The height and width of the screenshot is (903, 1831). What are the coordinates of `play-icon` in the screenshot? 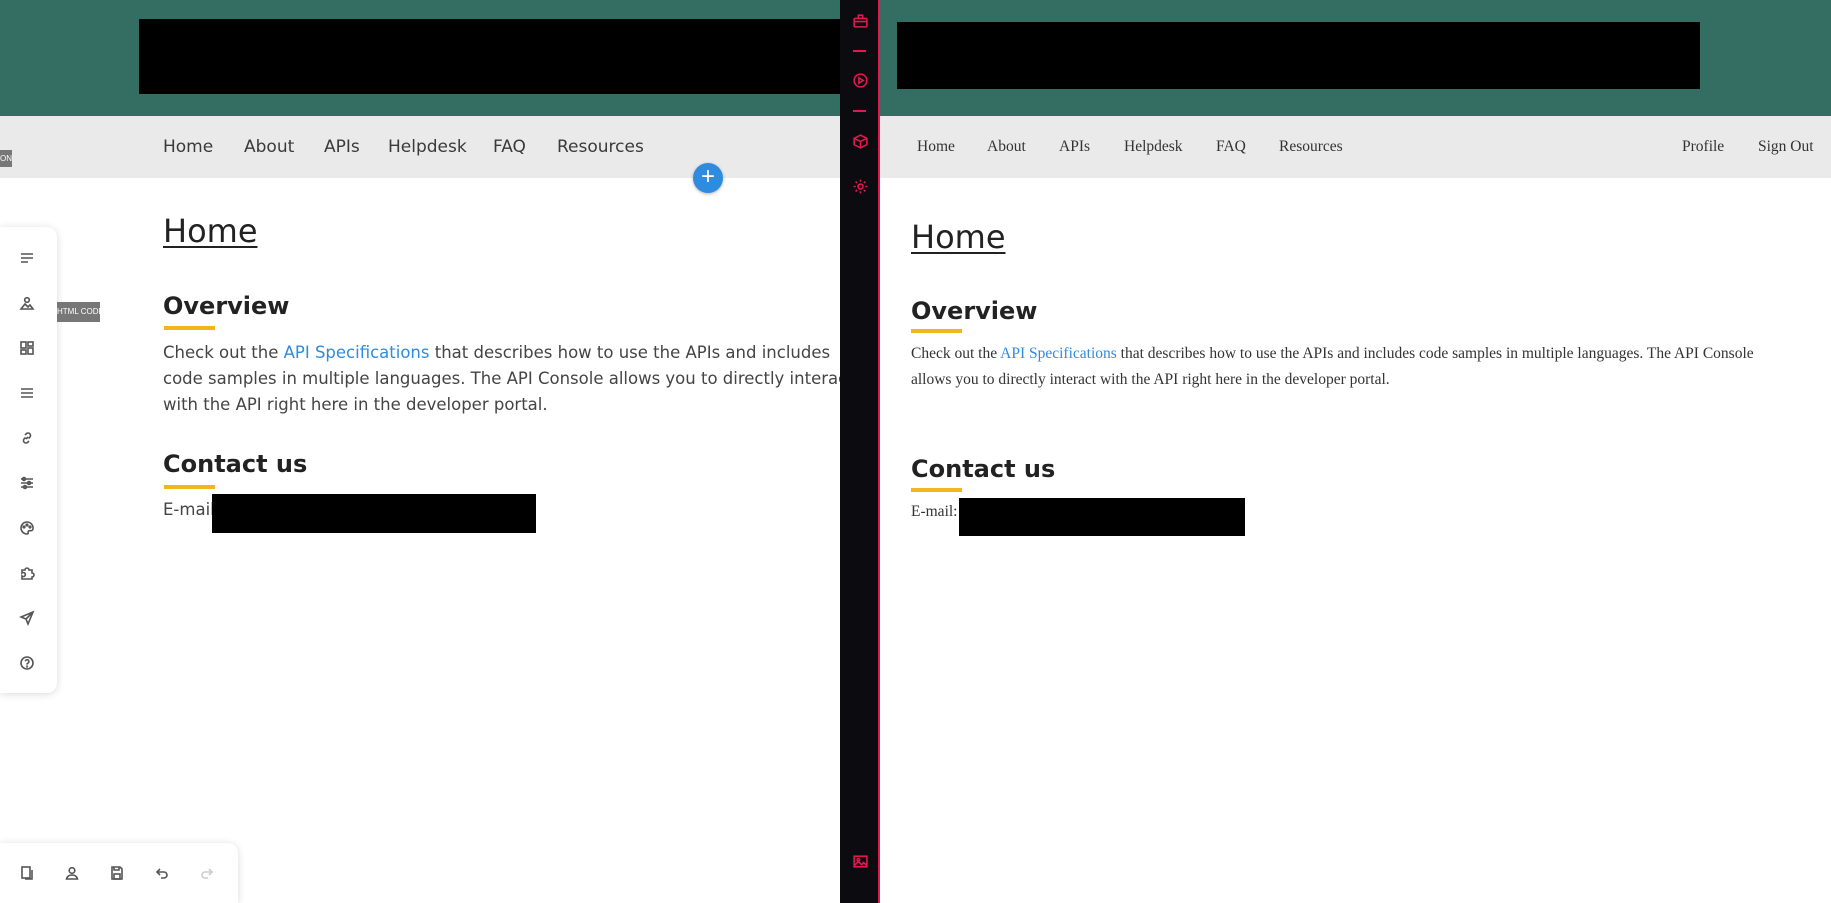 It's located at (860, 80).